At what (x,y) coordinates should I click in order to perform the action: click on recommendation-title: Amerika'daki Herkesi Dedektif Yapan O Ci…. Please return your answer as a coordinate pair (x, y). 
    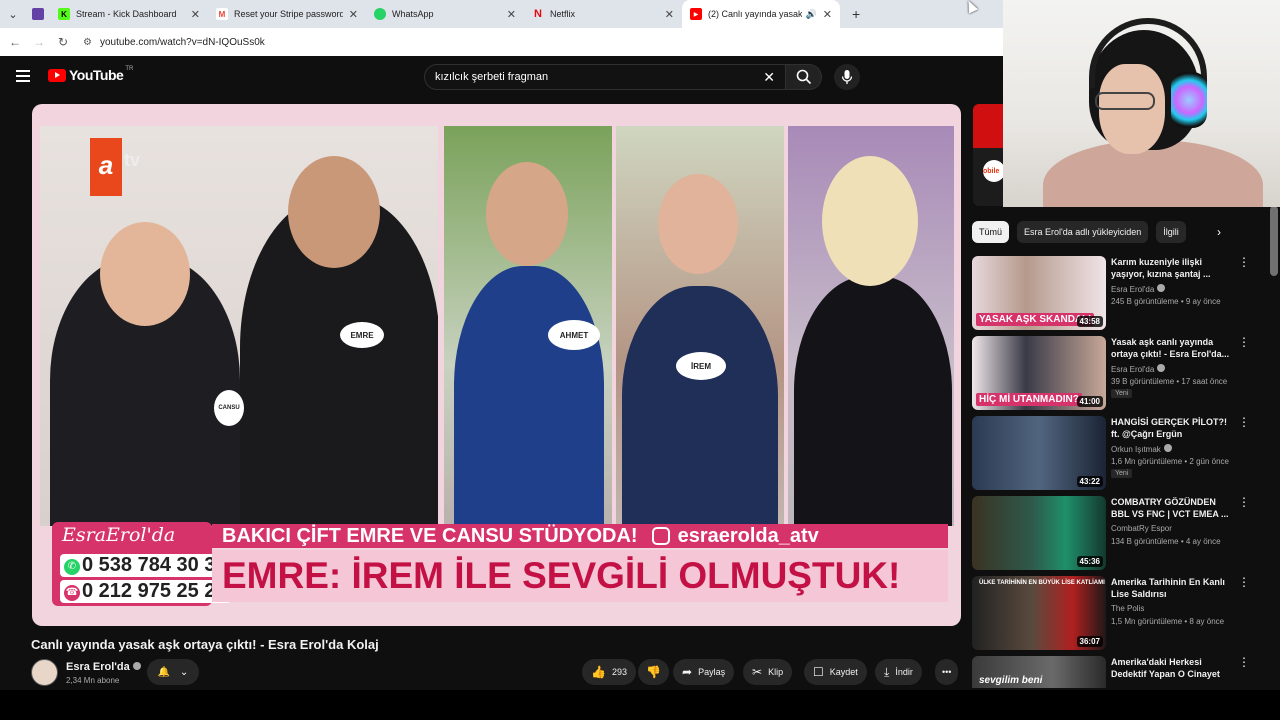
    Looking at the image, I should click on (1173, 668).